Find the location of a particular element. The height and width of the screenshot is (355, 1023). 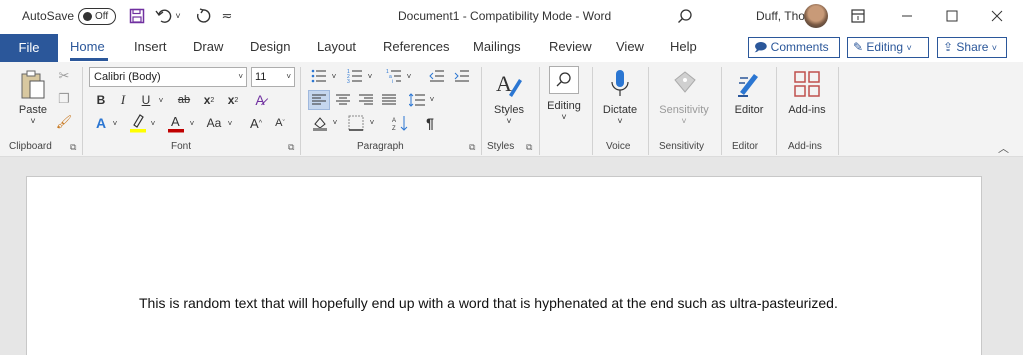

superscript-button: x2 is located at coordinates (233, 100).